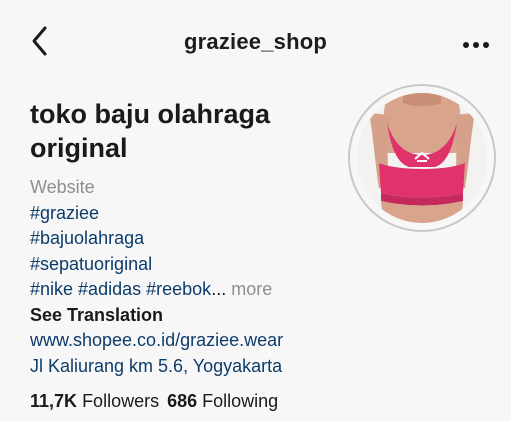 The width and height of the screenshot is (511, 421). I want to click on address-link: Jl Kaliurang km 5.6, Yogyakarta, so click(260, 367).